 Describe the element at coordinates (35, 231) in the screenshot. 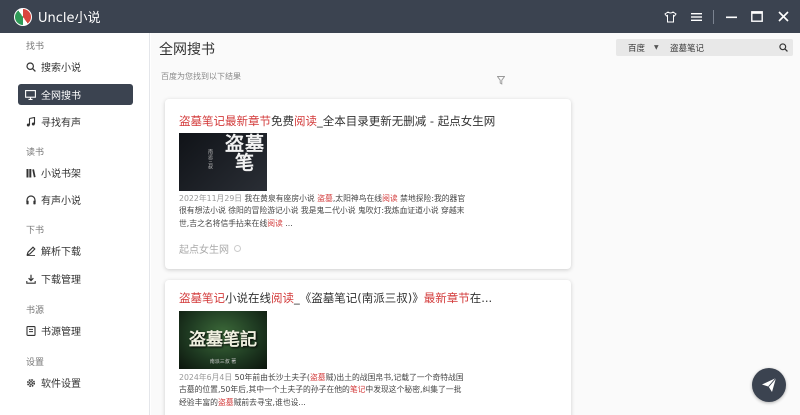

I see `sidebar-section-download: 下书` at that location.